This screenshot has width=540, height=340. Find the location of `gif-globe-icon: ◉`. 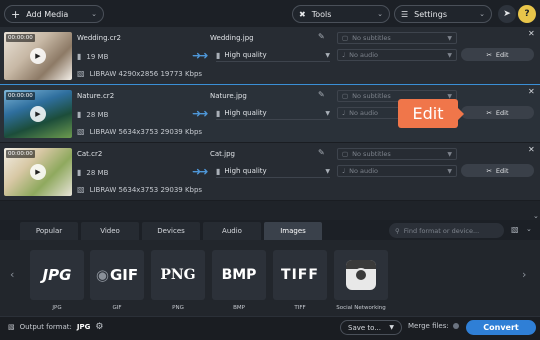

gif-globe-icon: ◉ is located at coordinates (102, 275).